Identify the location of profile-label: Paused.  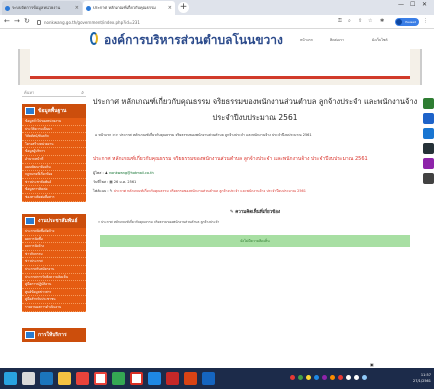
(410, 22).